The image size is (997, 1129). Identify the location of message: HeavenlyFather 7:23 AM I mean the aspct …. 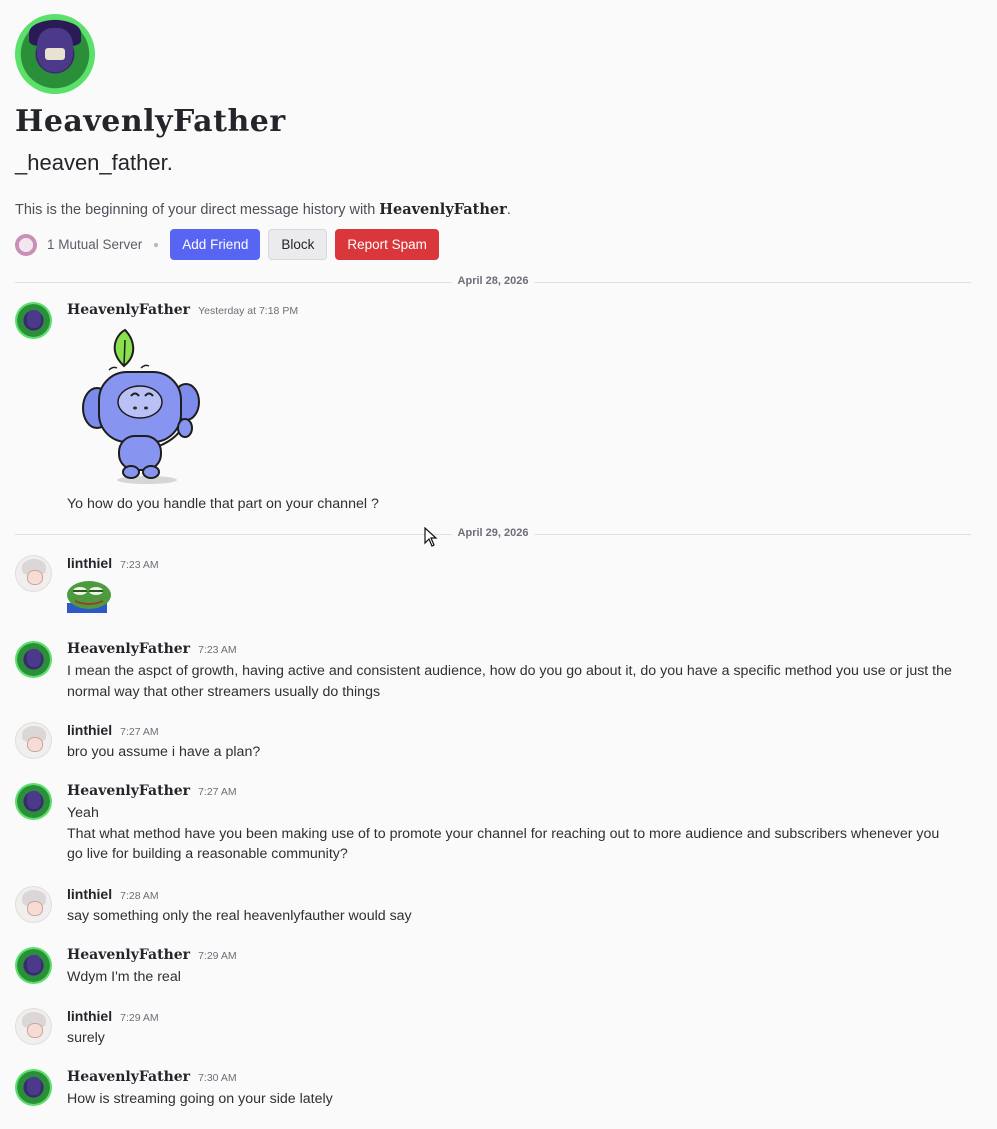
(490, 671).